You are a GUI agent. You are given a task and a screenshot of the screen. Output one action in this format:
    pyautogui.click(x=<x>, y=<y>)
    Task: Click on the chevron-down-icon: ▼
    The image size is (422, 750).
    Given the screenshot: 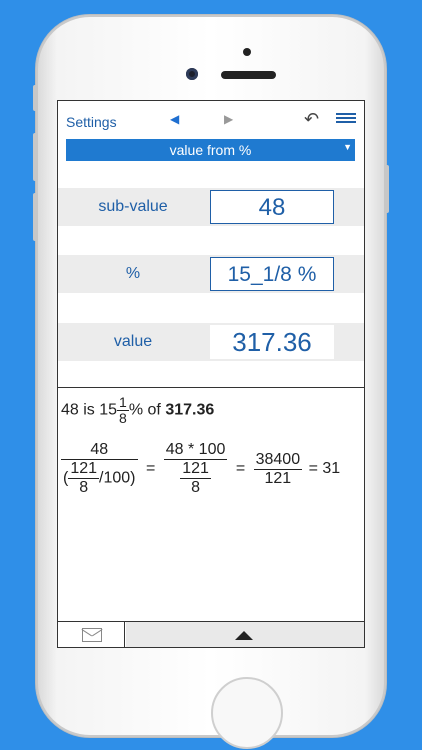 What is the action you would take?
    pyautogui.click(x=347, y=147)
    